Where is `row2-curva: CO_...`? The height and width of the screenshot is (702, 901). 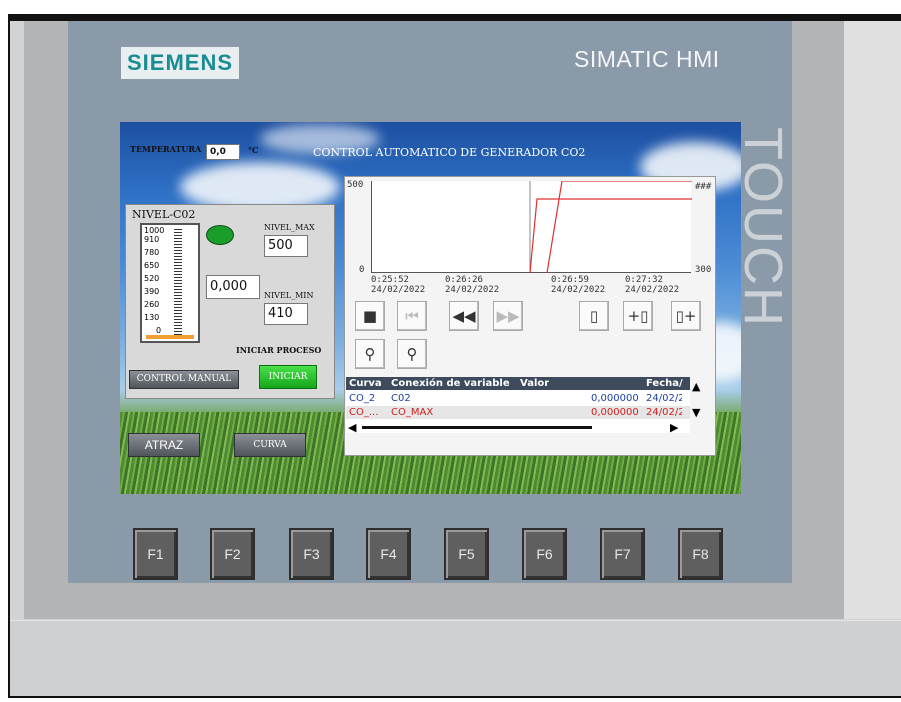 row2-curva: CO_... is located at coordinates (363, 412).